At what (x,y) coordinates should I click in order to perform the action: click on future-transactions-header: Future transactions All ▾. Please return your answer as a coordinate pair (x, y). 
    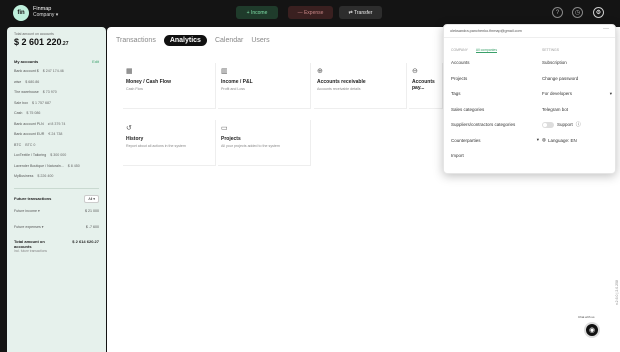
    Looking at the image, I should click on (56, 198).